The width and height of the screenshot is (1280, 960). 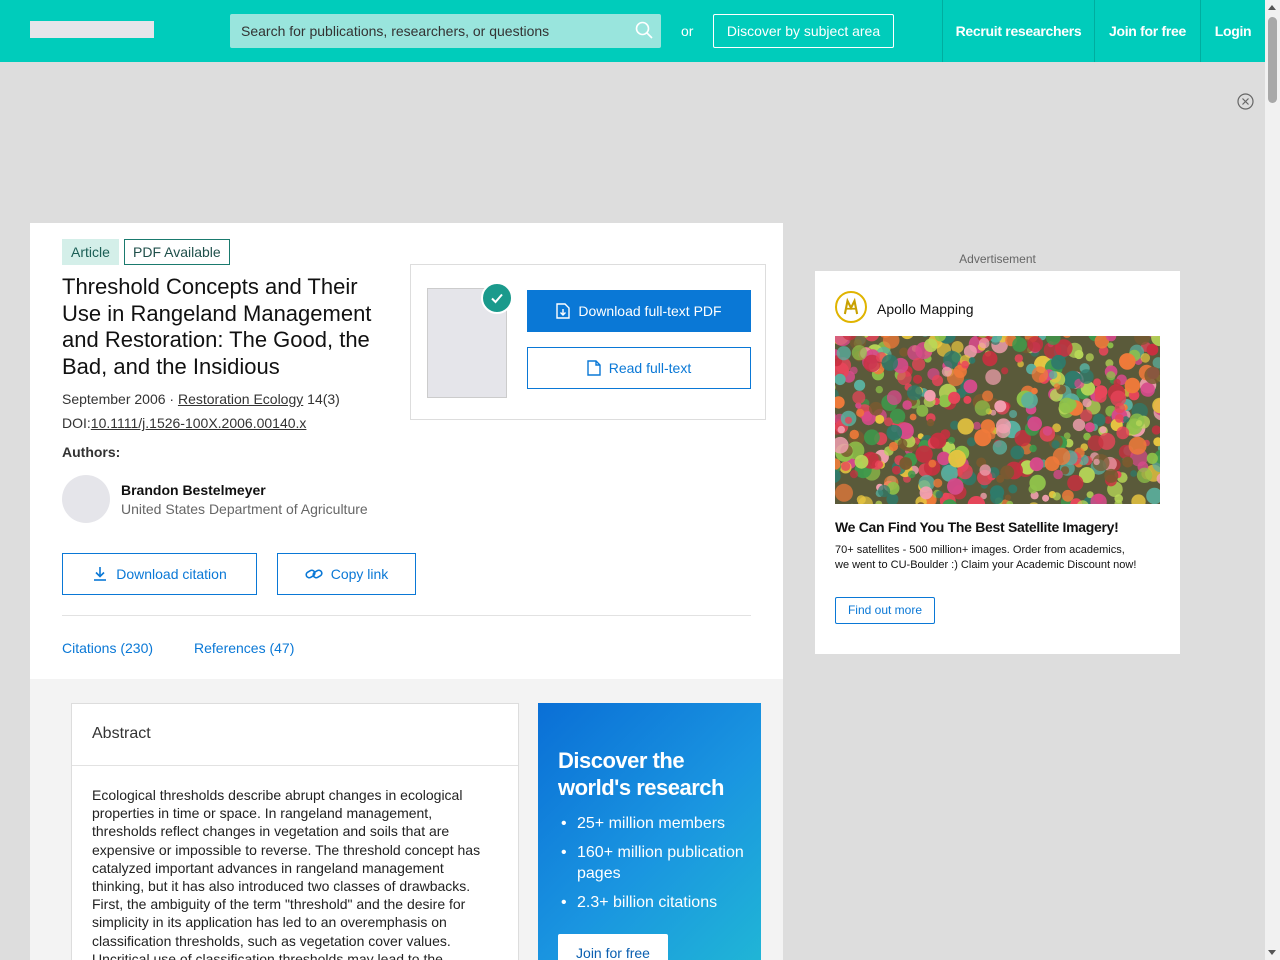 What do you see at coordinates (925, 309) in the screenshot?
I see `ad-brand-name: Apollo Mapping` at bounding box center [925, 309].